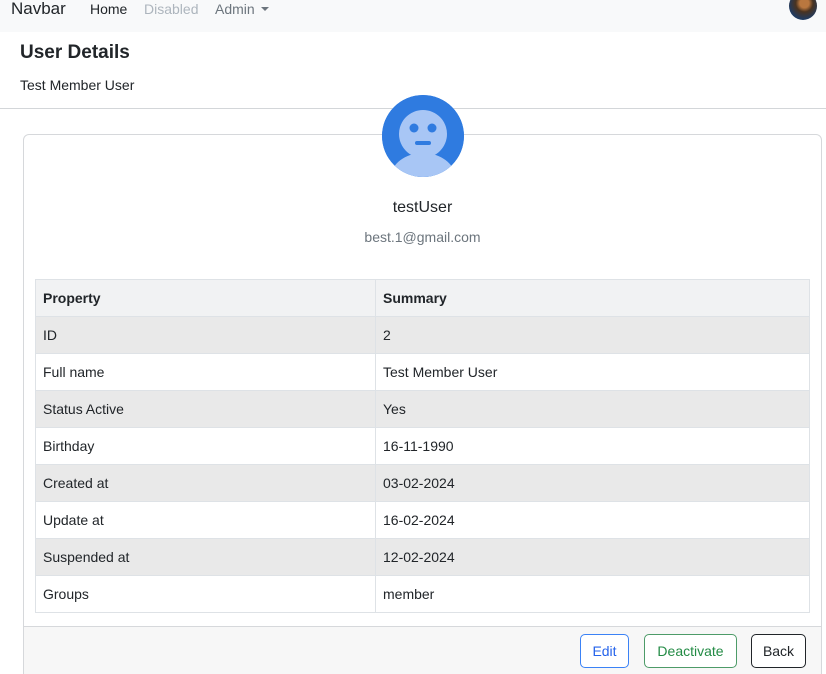 This screenshot has height=674, width=826. Describe the element at coordinates (690, 651) in the screenshot. I see `deactivate-button: Deactivate` at that location.